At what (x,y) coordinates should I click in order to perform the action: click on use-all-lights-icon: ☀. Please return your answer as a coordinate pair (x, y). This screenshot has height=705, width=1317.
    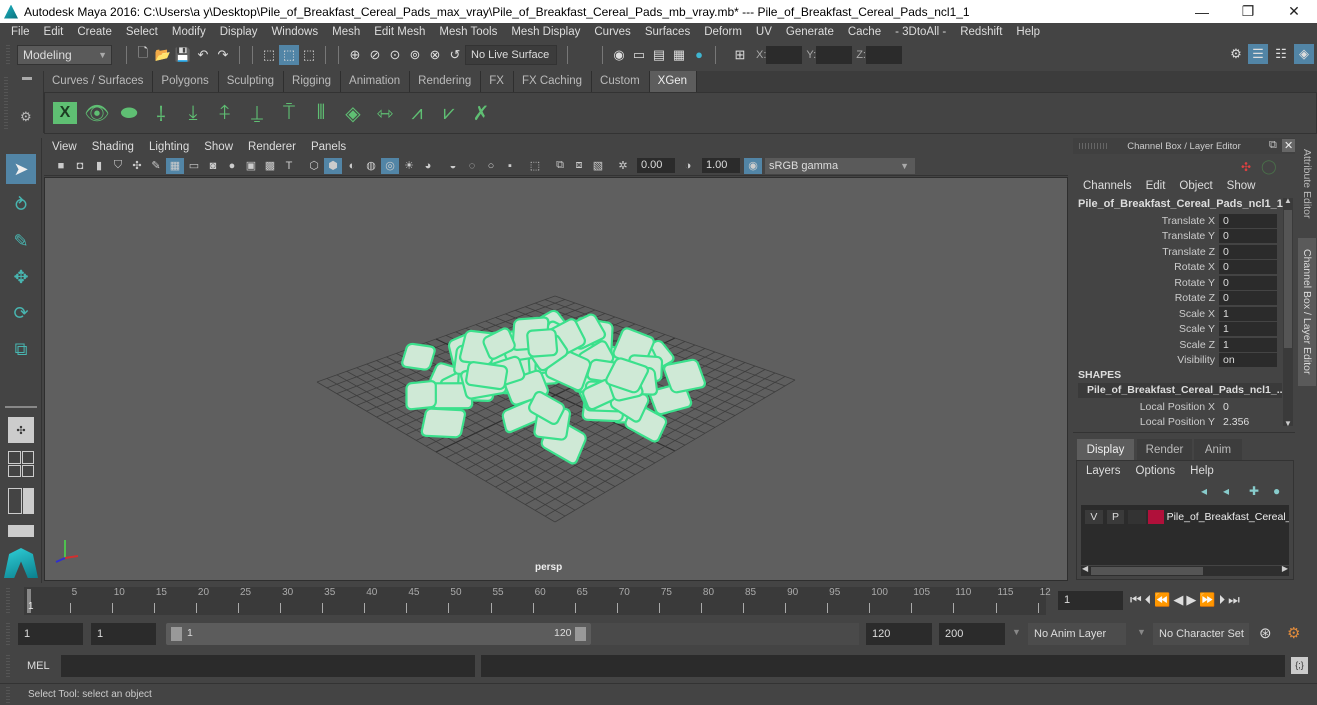
    Looking at the image, I should click on (409, 166).